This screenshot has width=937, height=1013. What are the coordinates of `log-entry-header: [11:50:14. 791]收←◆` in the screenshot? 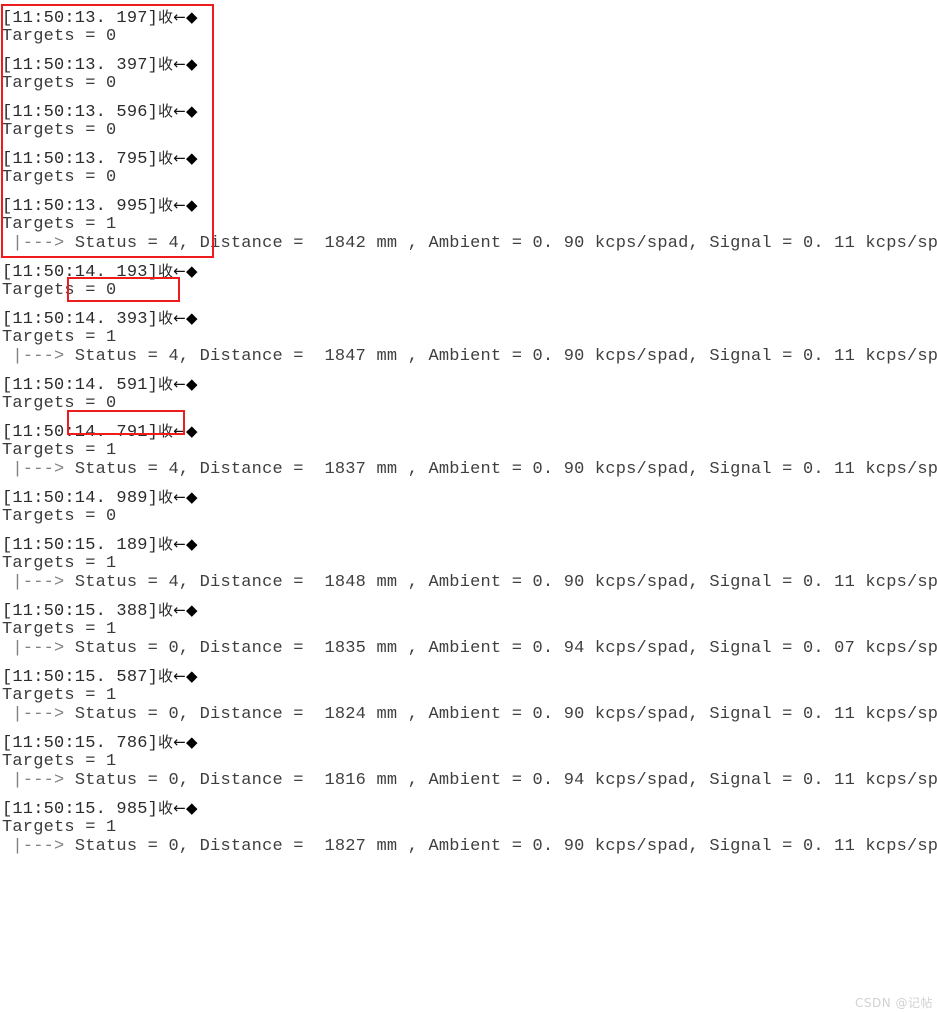 It's located at (100, 432).